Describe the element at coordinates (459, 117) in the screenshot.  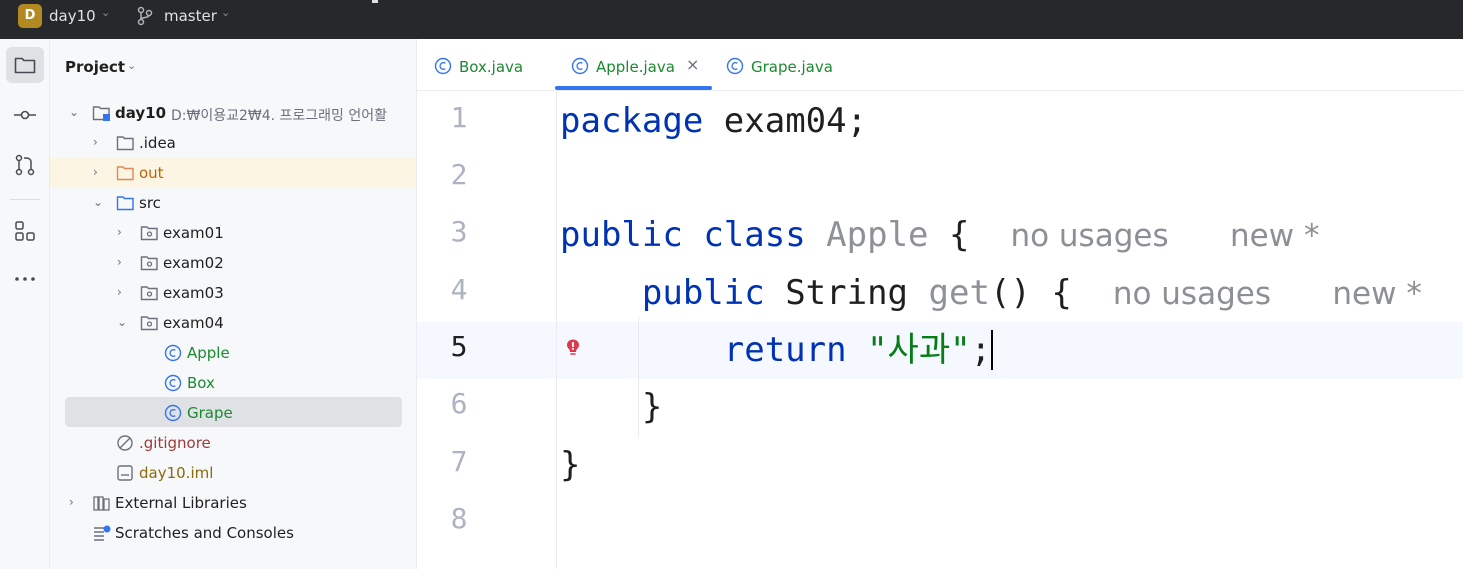
I see `line-number: 1` at that location.